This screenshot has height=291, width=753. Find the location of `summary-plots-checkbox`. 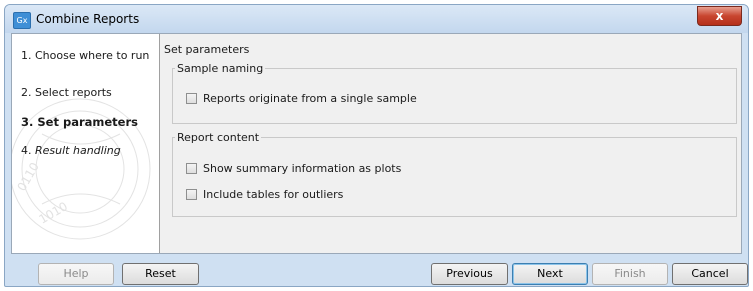

summary-plots-checkbox is located at coordinates (191, 168).